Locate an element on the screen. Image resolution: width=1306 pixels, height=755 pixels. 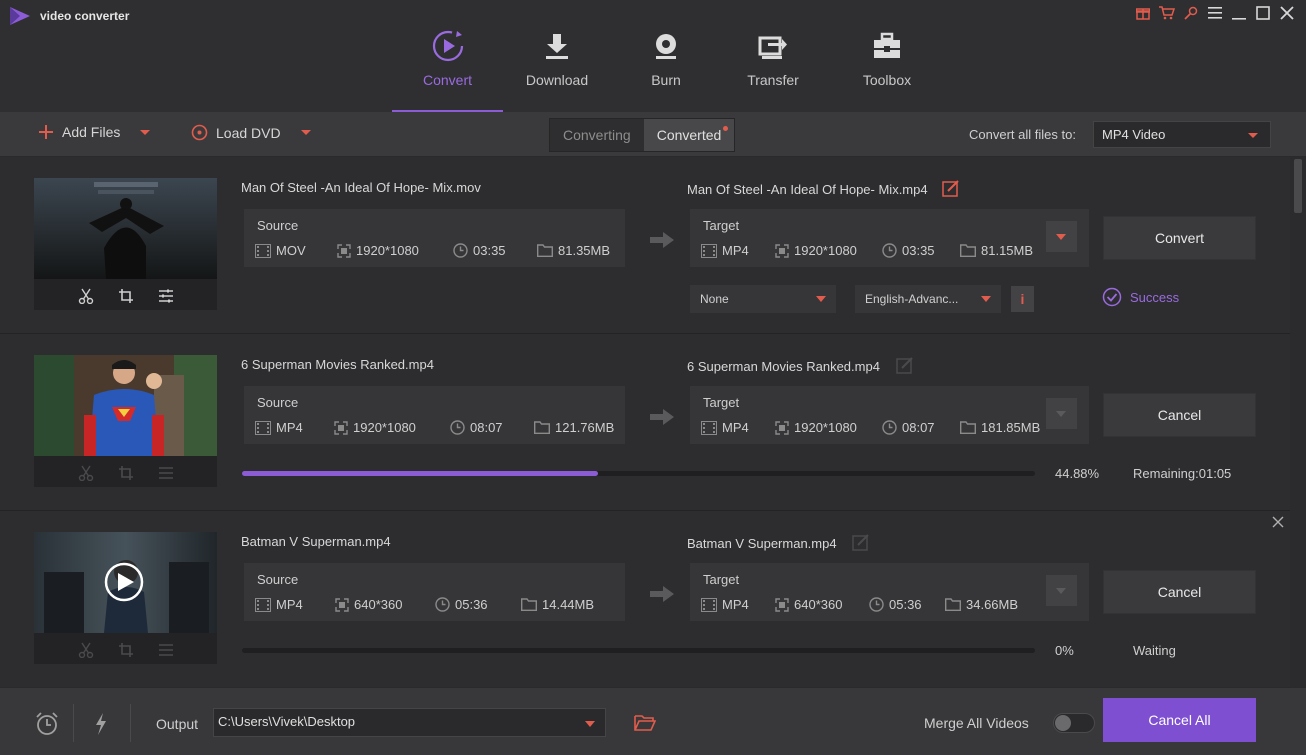
source-info: Source MOV 1920*1080 03:35 81.35MB is located at coordinates (434, 238).